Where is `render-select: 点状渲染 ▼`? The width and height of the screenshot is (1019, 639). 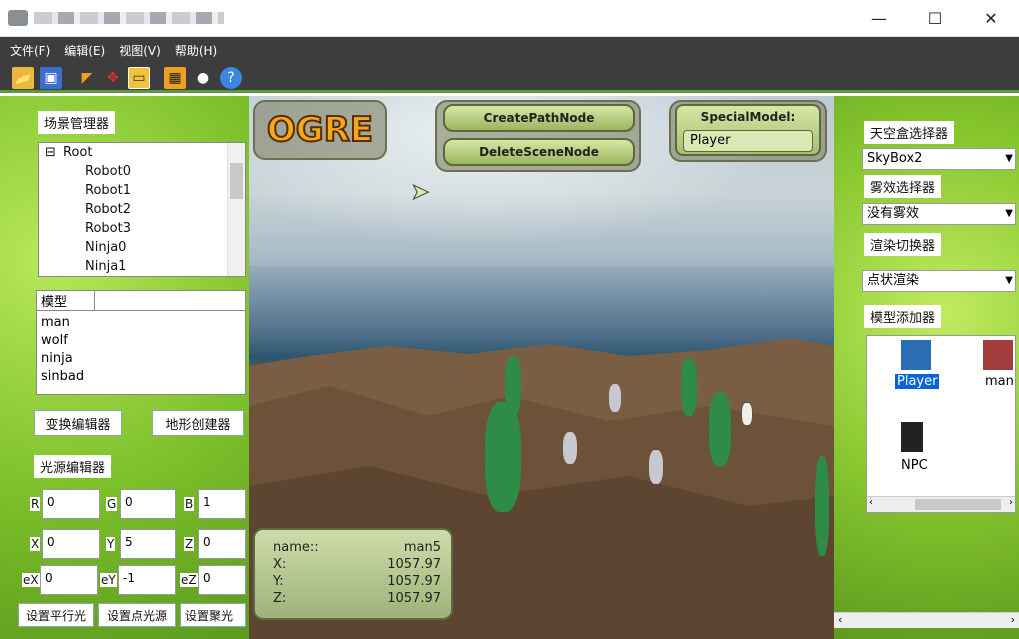 render-select: 点状渲染 ▼ is located at coordinates (939, 281).